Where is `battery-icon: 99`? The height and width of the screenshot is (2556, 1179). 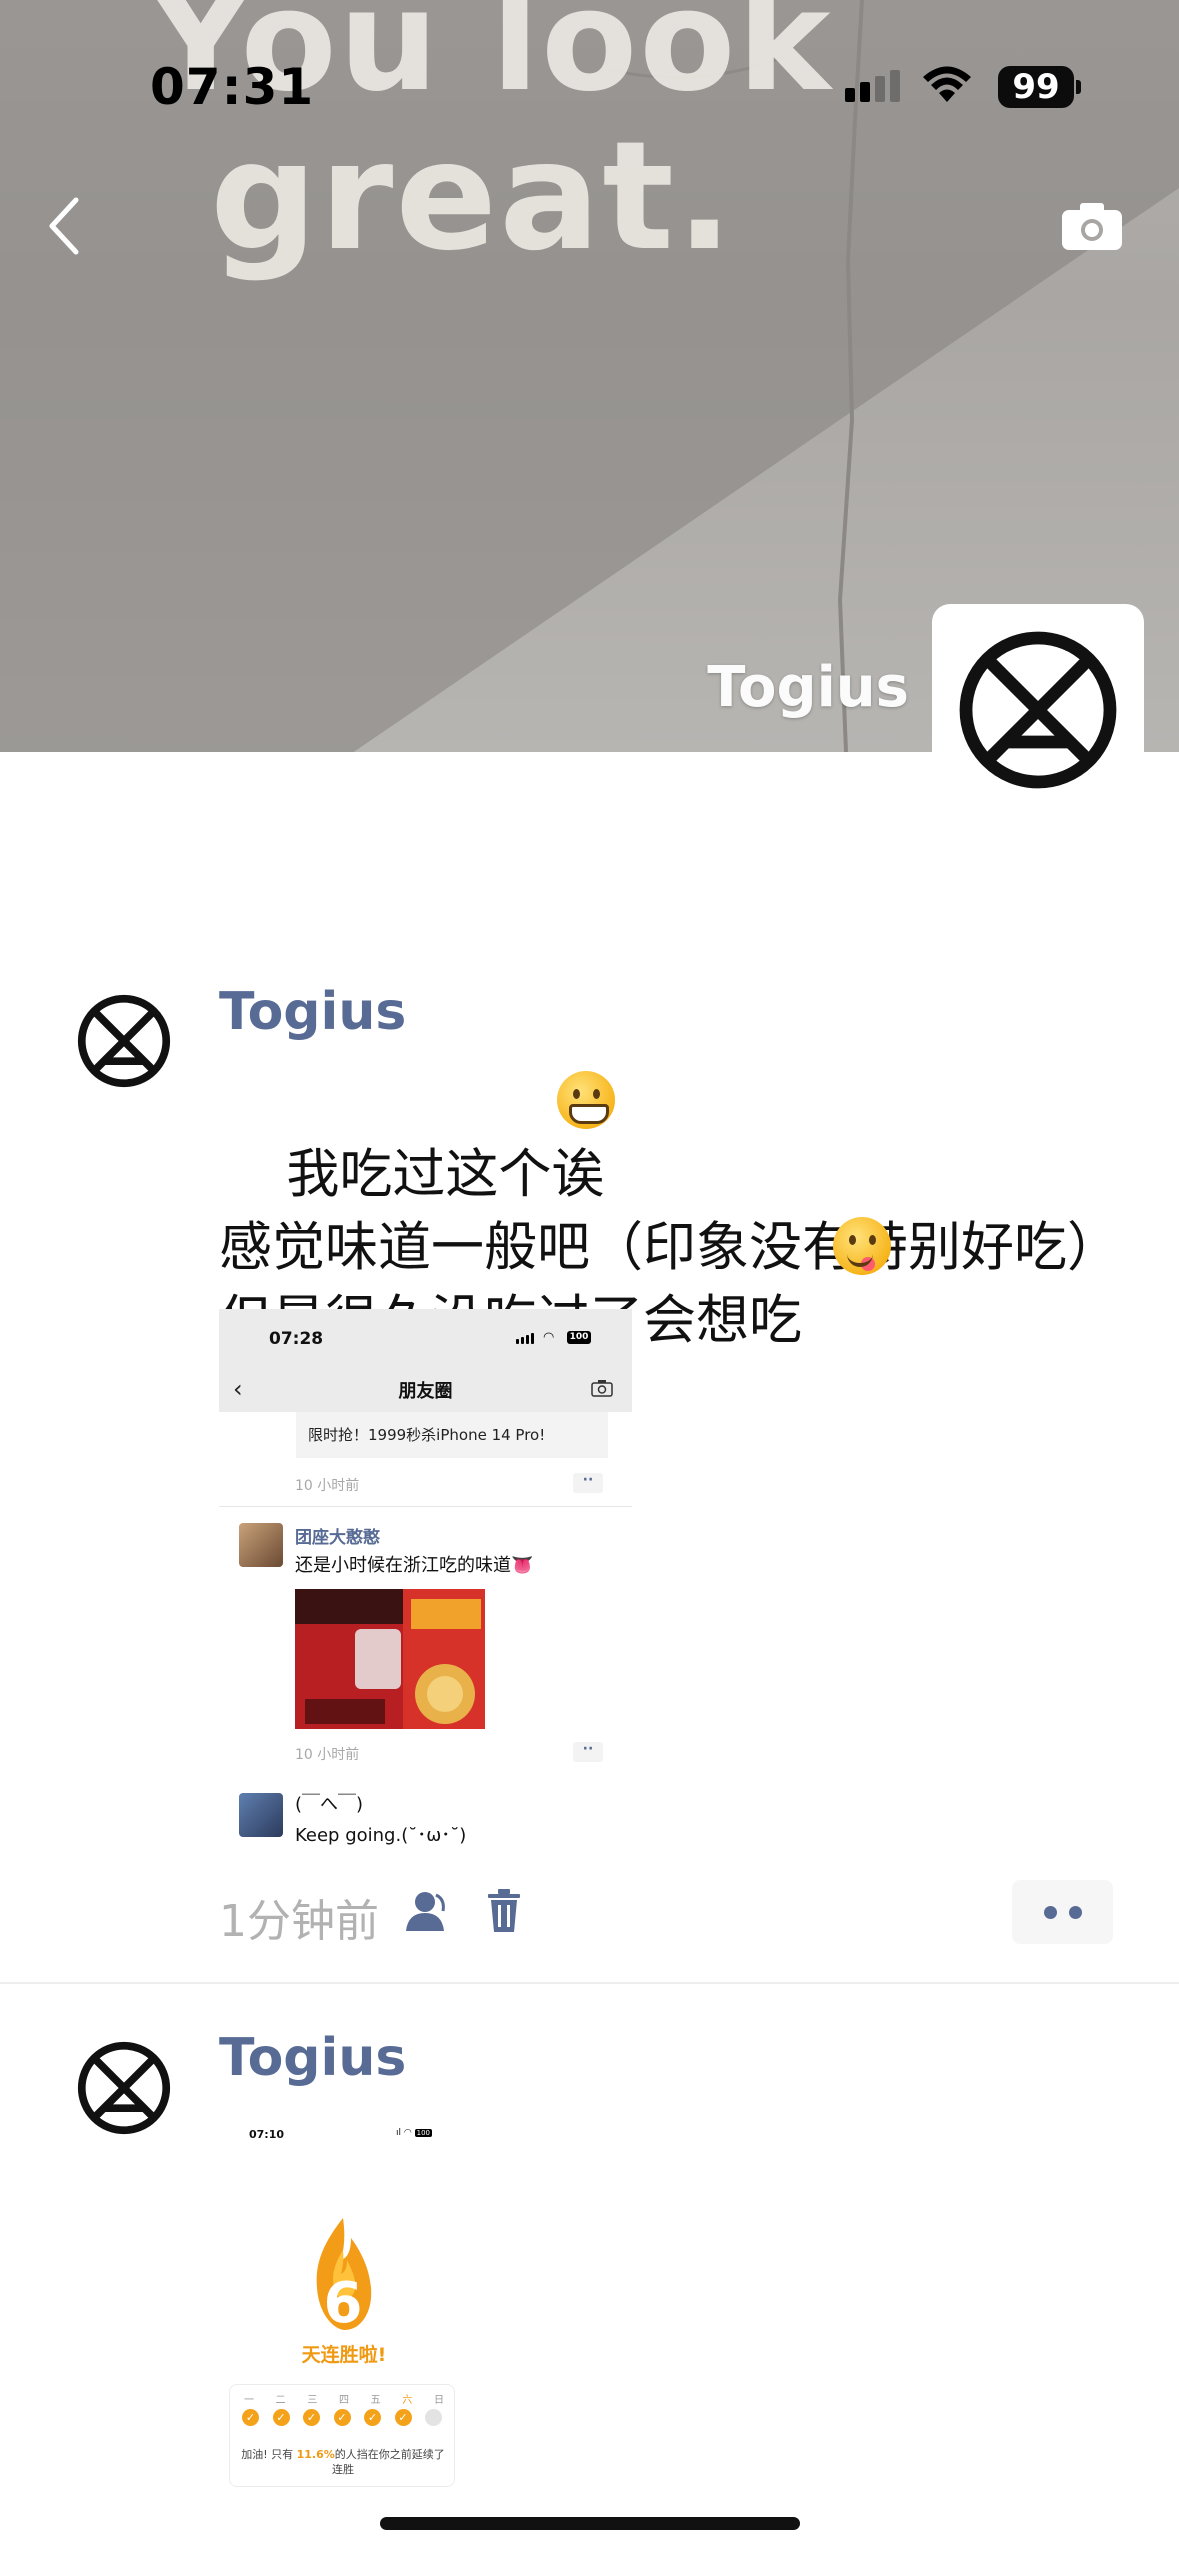 battery-icon: 99 is located at coordinates (1036, 87).